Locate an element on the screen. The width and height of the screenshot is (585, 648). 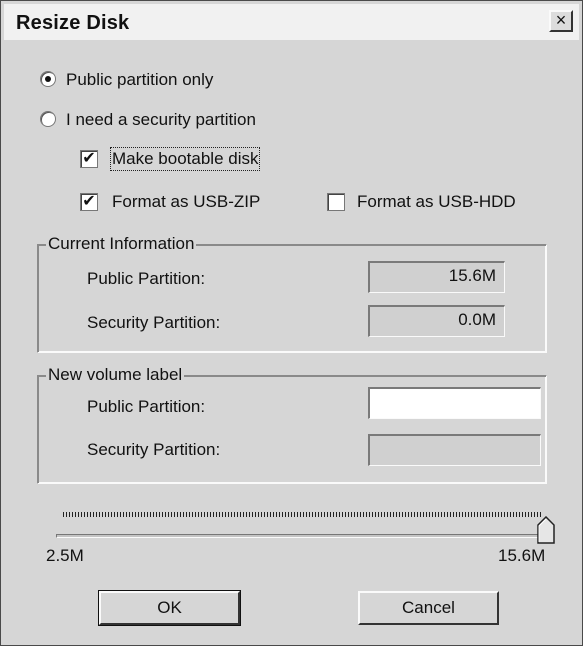
public-only-radio is located at coordinates (48, 79).